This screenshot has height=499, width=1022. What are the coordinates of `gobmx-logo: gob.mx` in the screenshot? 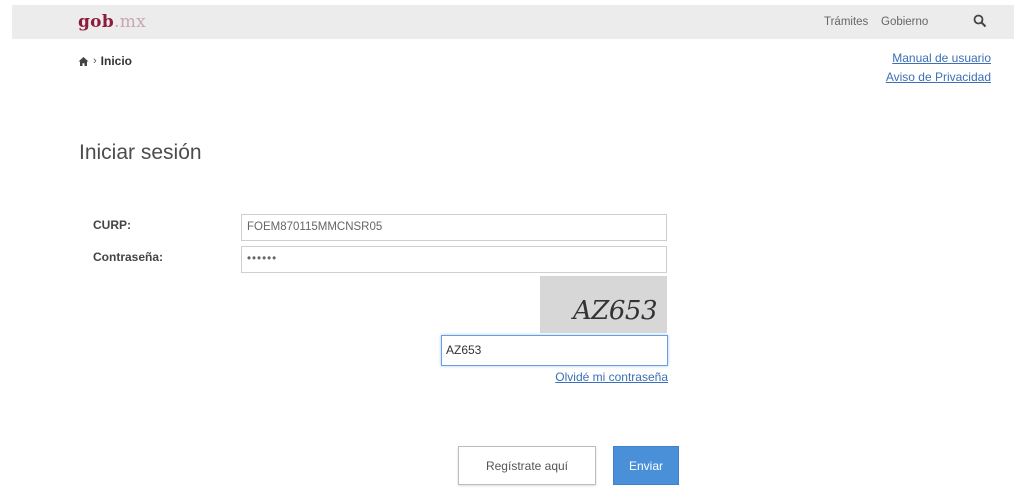 It's located at (112, 22).